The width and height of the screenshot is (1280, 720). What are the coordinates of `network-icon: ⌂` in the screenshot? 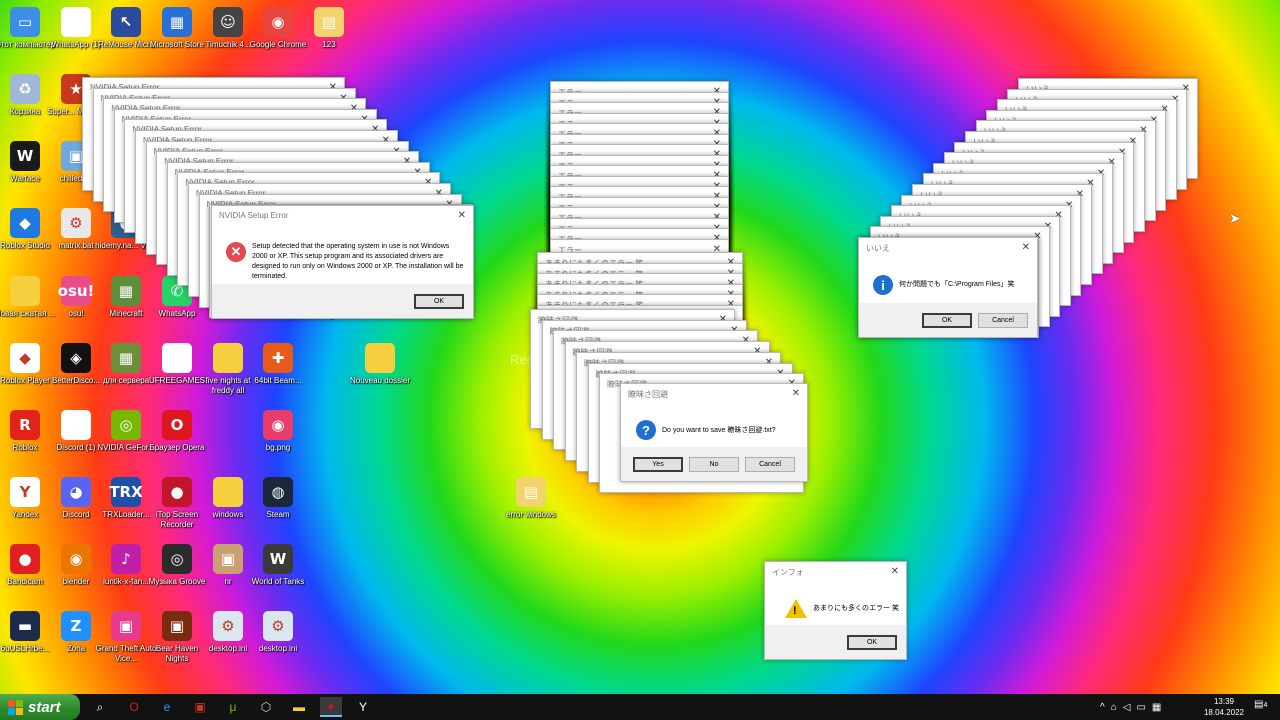 It's located at (1114, 707).